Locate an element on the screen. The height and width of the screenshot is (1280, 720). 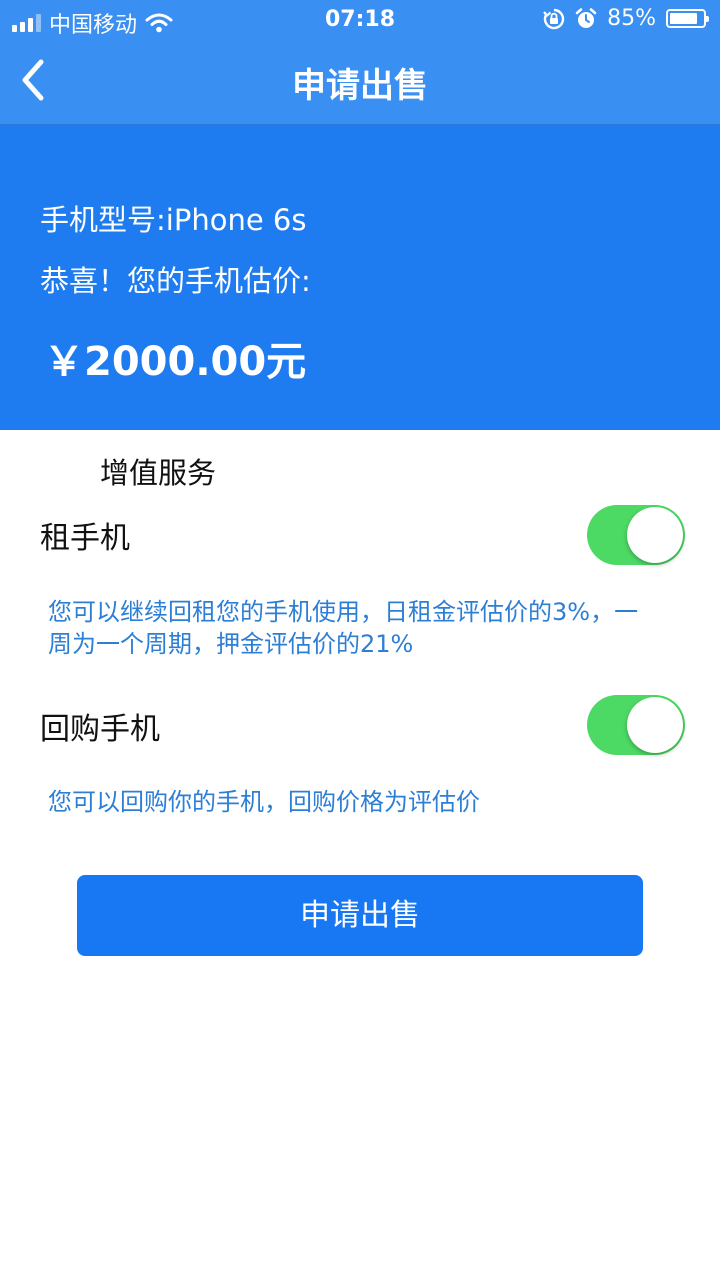
back-button is located at coordinates (36, 80).